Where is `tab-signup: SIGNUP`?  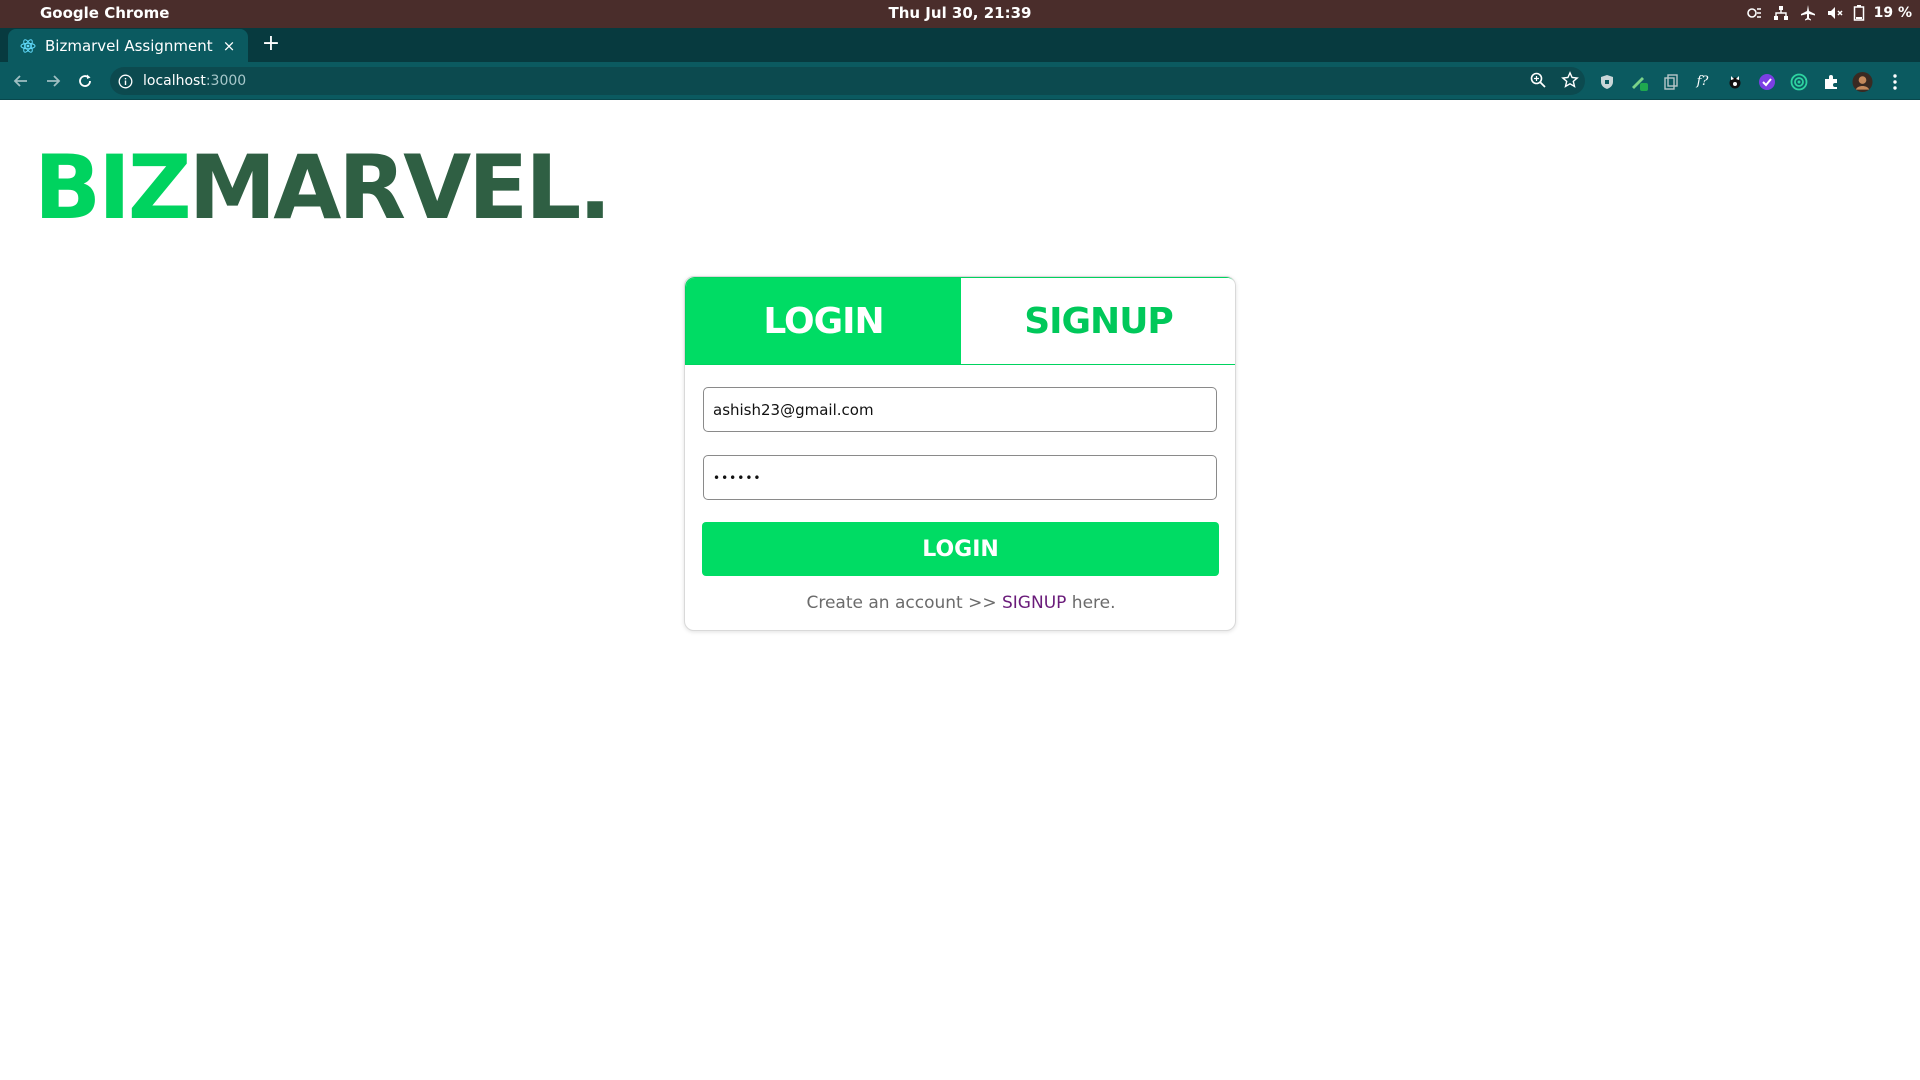
tab-signup: SIGNUP is located at coordinates (1098, 321).